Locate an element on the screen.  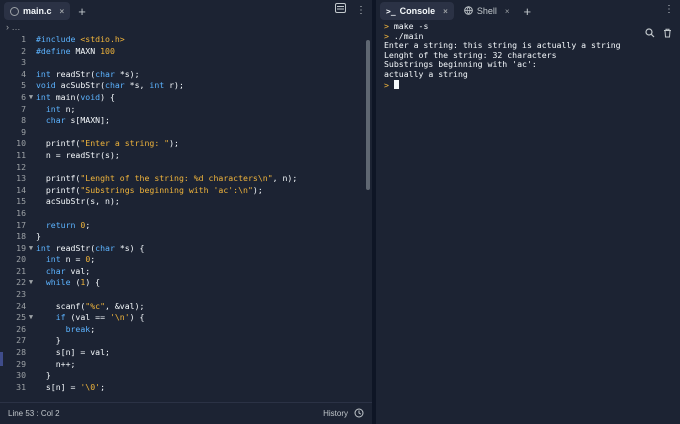
code-line: 29 n++; is located at coordinates (186, 365).